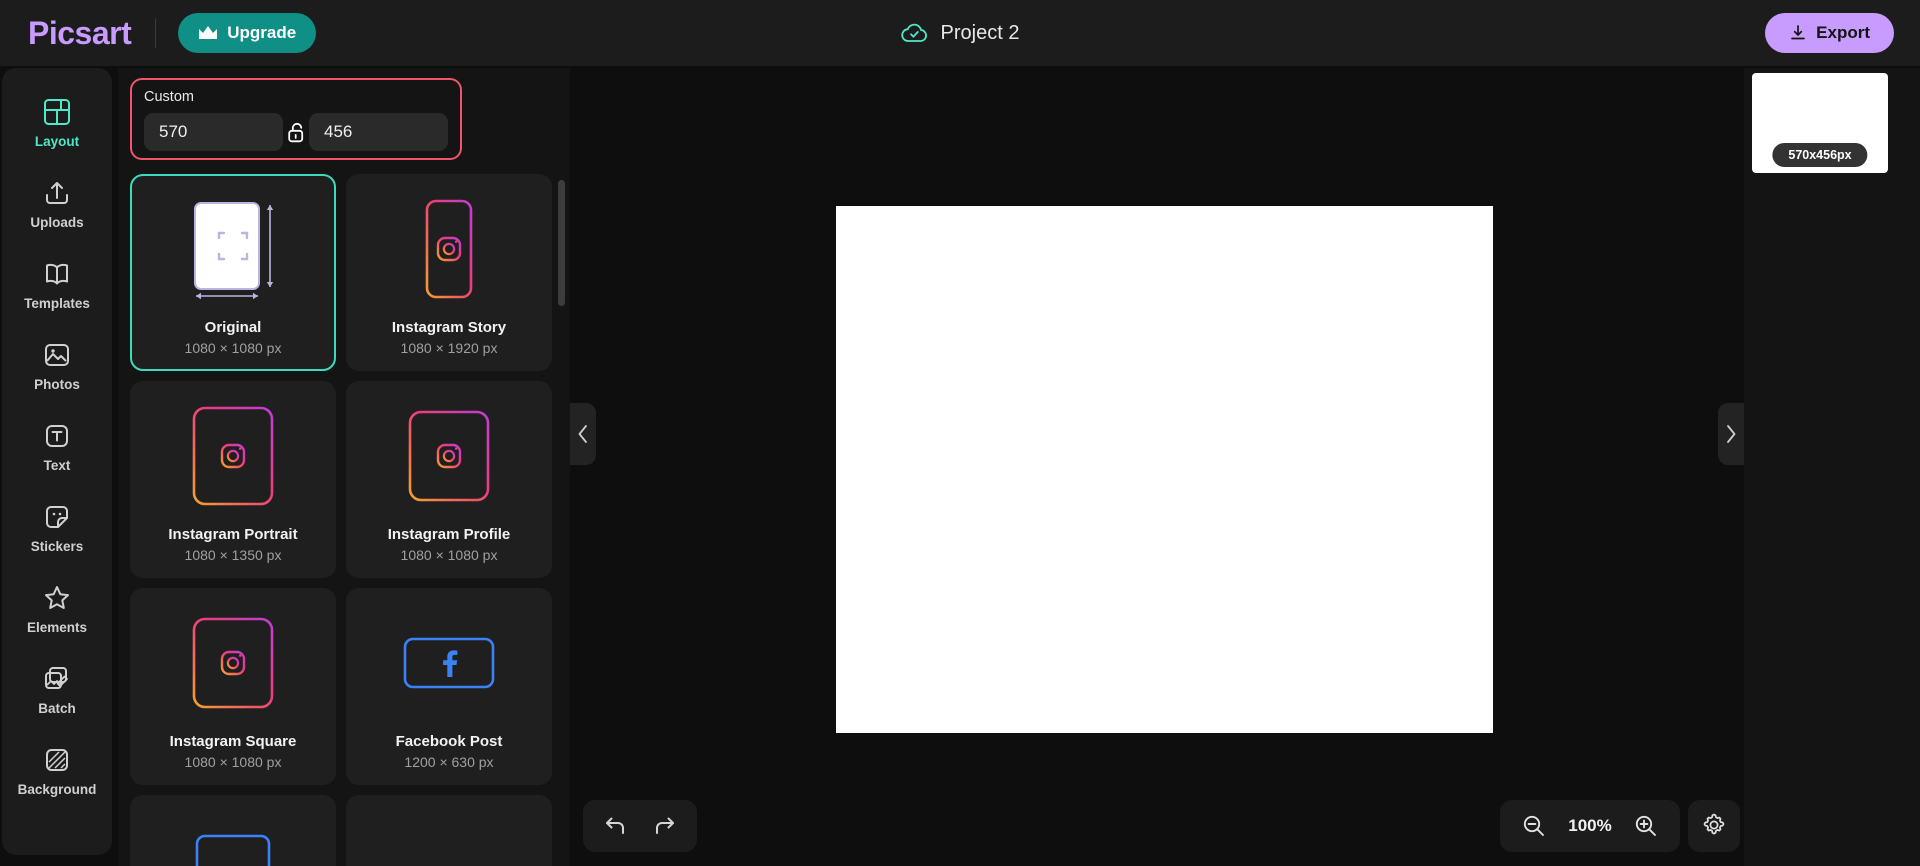  Describe the element at coordinates (57, 274) in the screenshot. I see `book-icon` at that location.